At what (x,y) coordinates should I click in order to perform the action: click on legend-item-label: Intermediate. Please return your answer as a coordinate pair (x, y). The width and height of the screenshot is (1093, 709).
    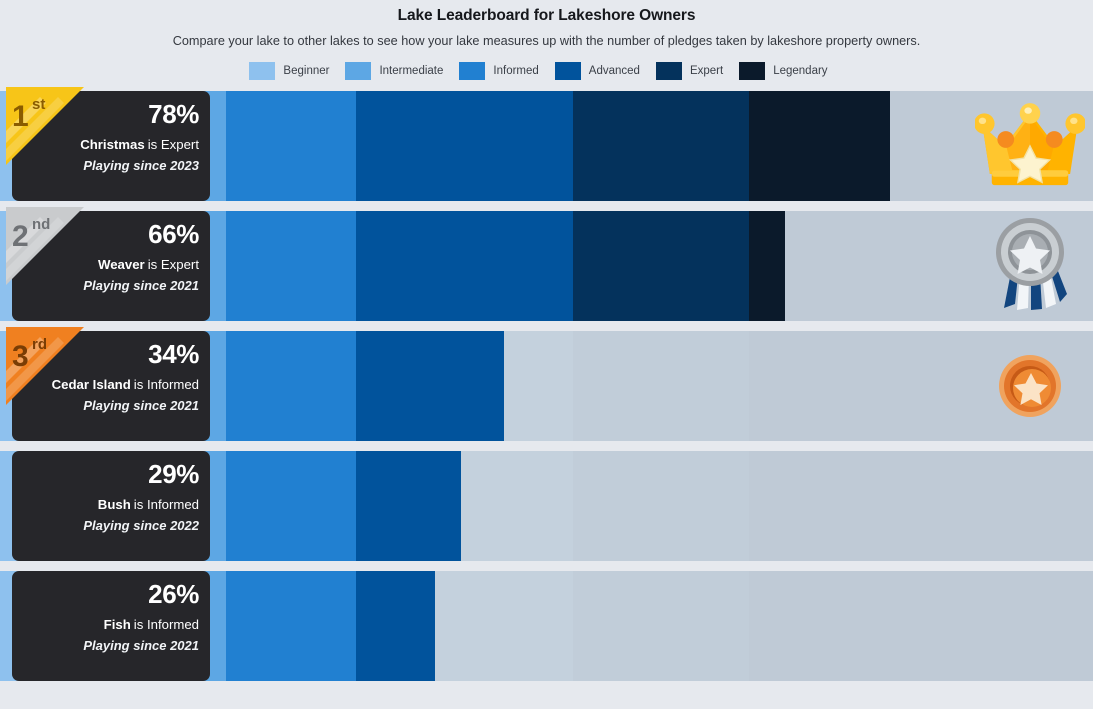
    Looking at the image, I should click on (411, 71).